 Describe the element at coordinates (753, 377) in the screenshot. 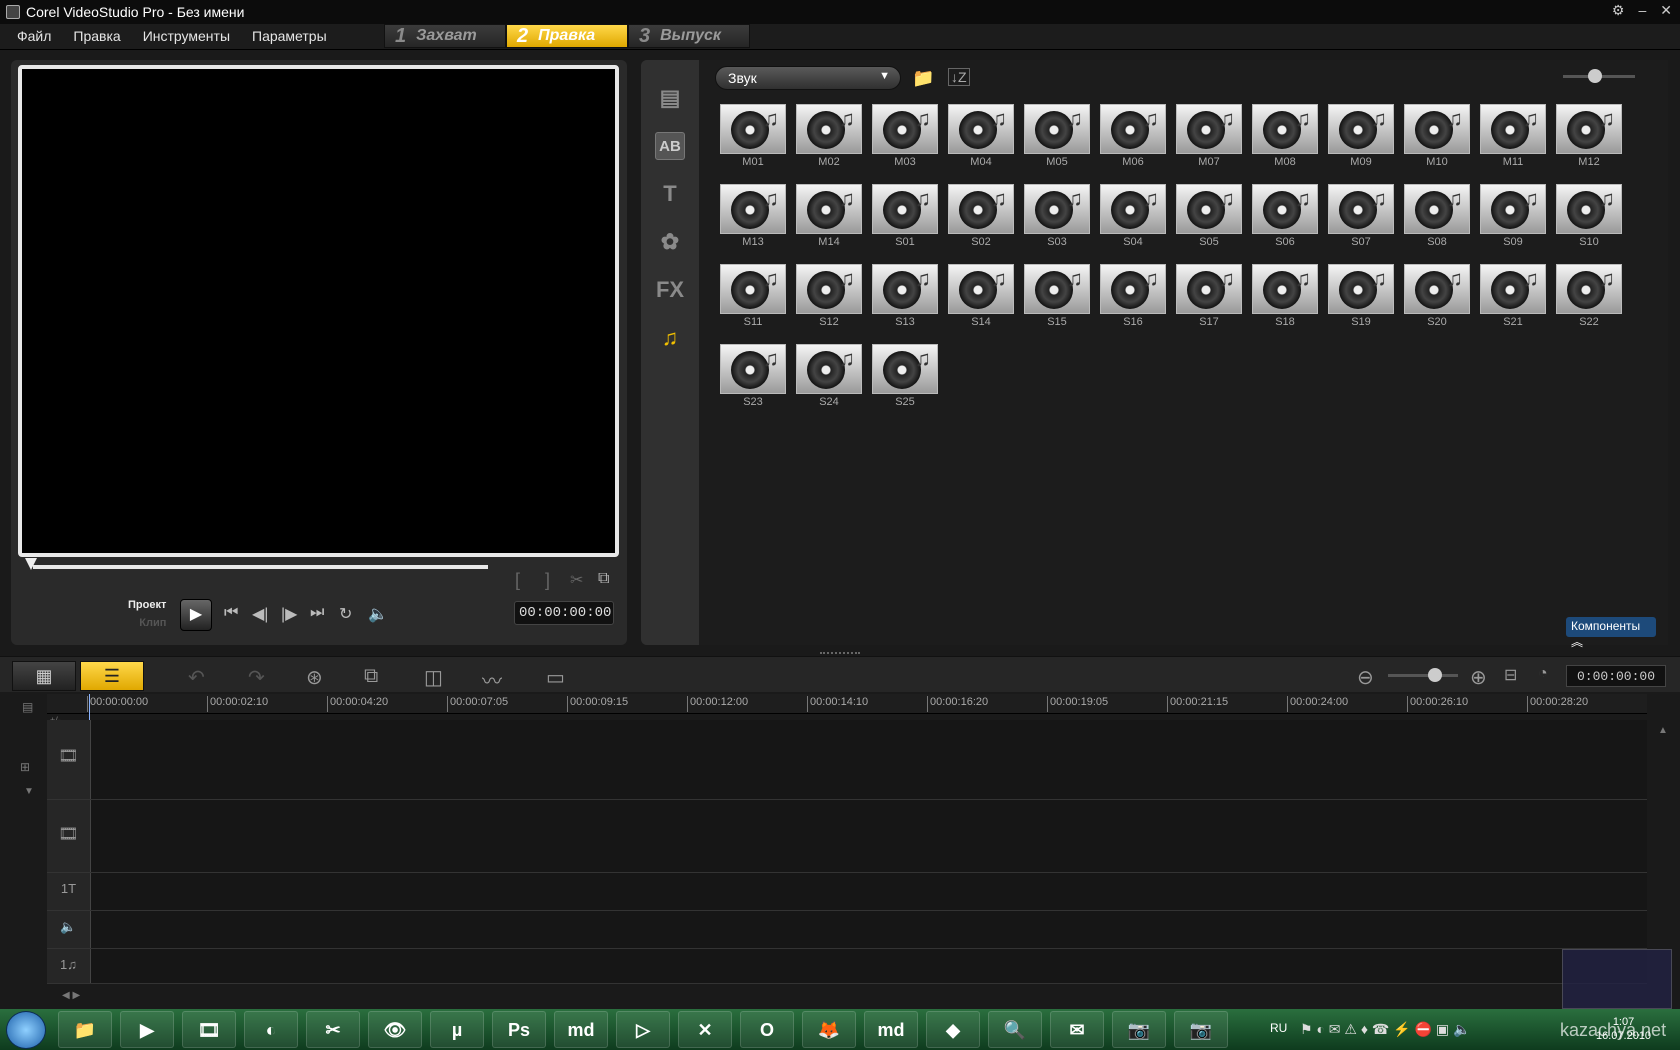

I see `audio-clip-thumbnail: ♫ S23` at that location.